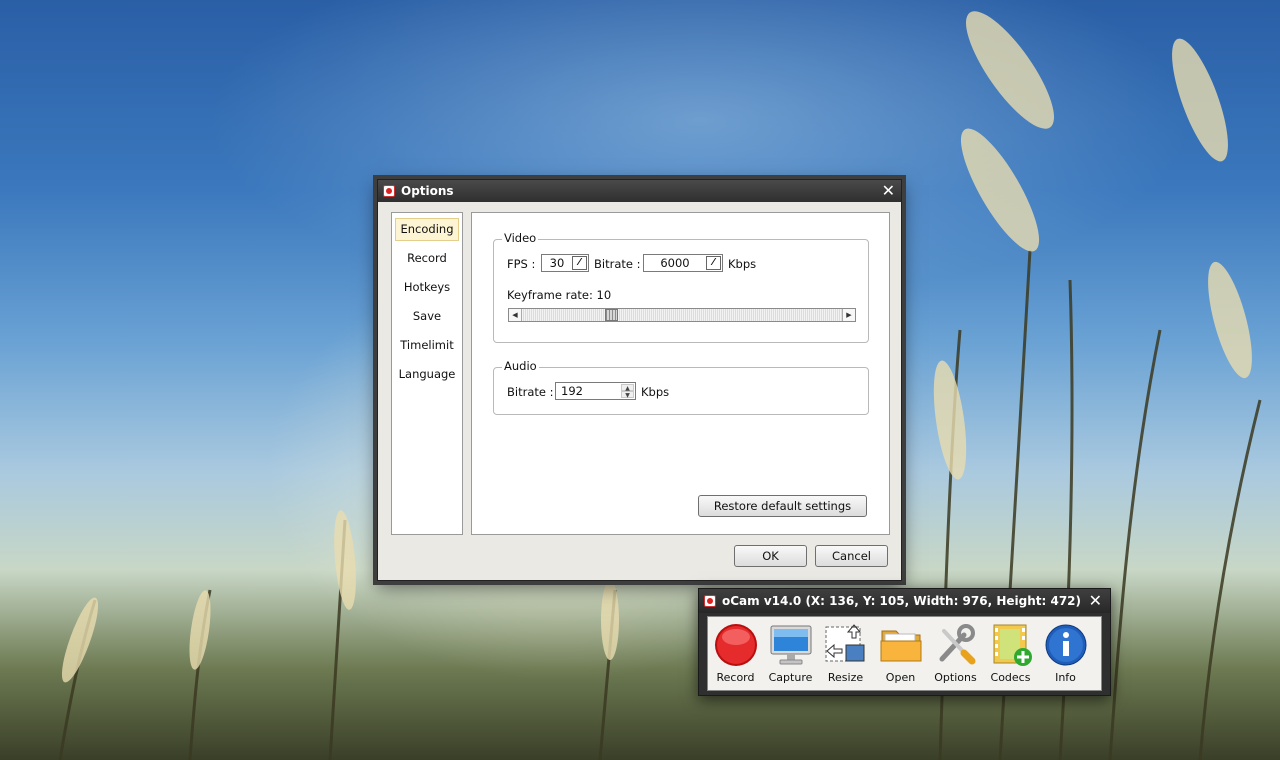 This screenshot has width=1280, height=760. I want to click on tools-icon, so click(956, 645).